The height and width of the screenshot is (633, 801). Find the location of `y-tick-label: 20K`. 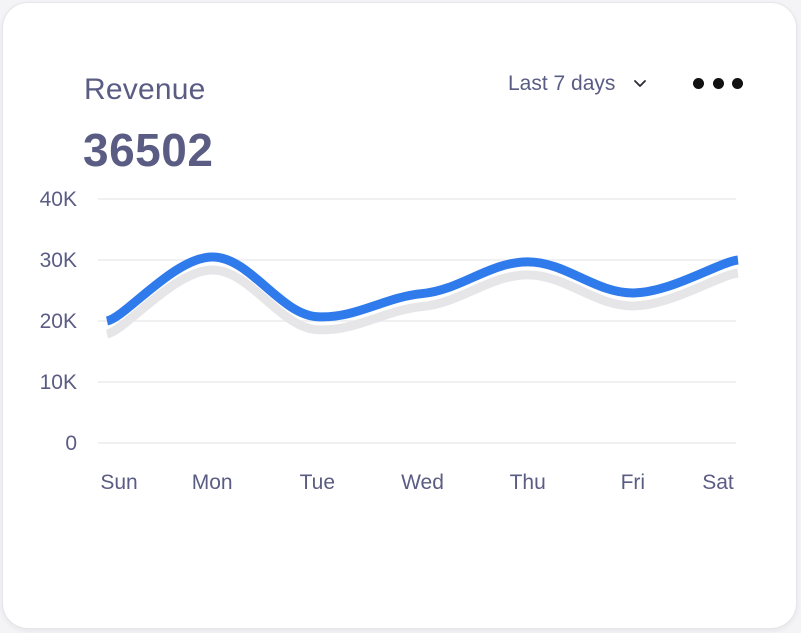

y-tick-label: 20K is located at coordinates (58, 321).